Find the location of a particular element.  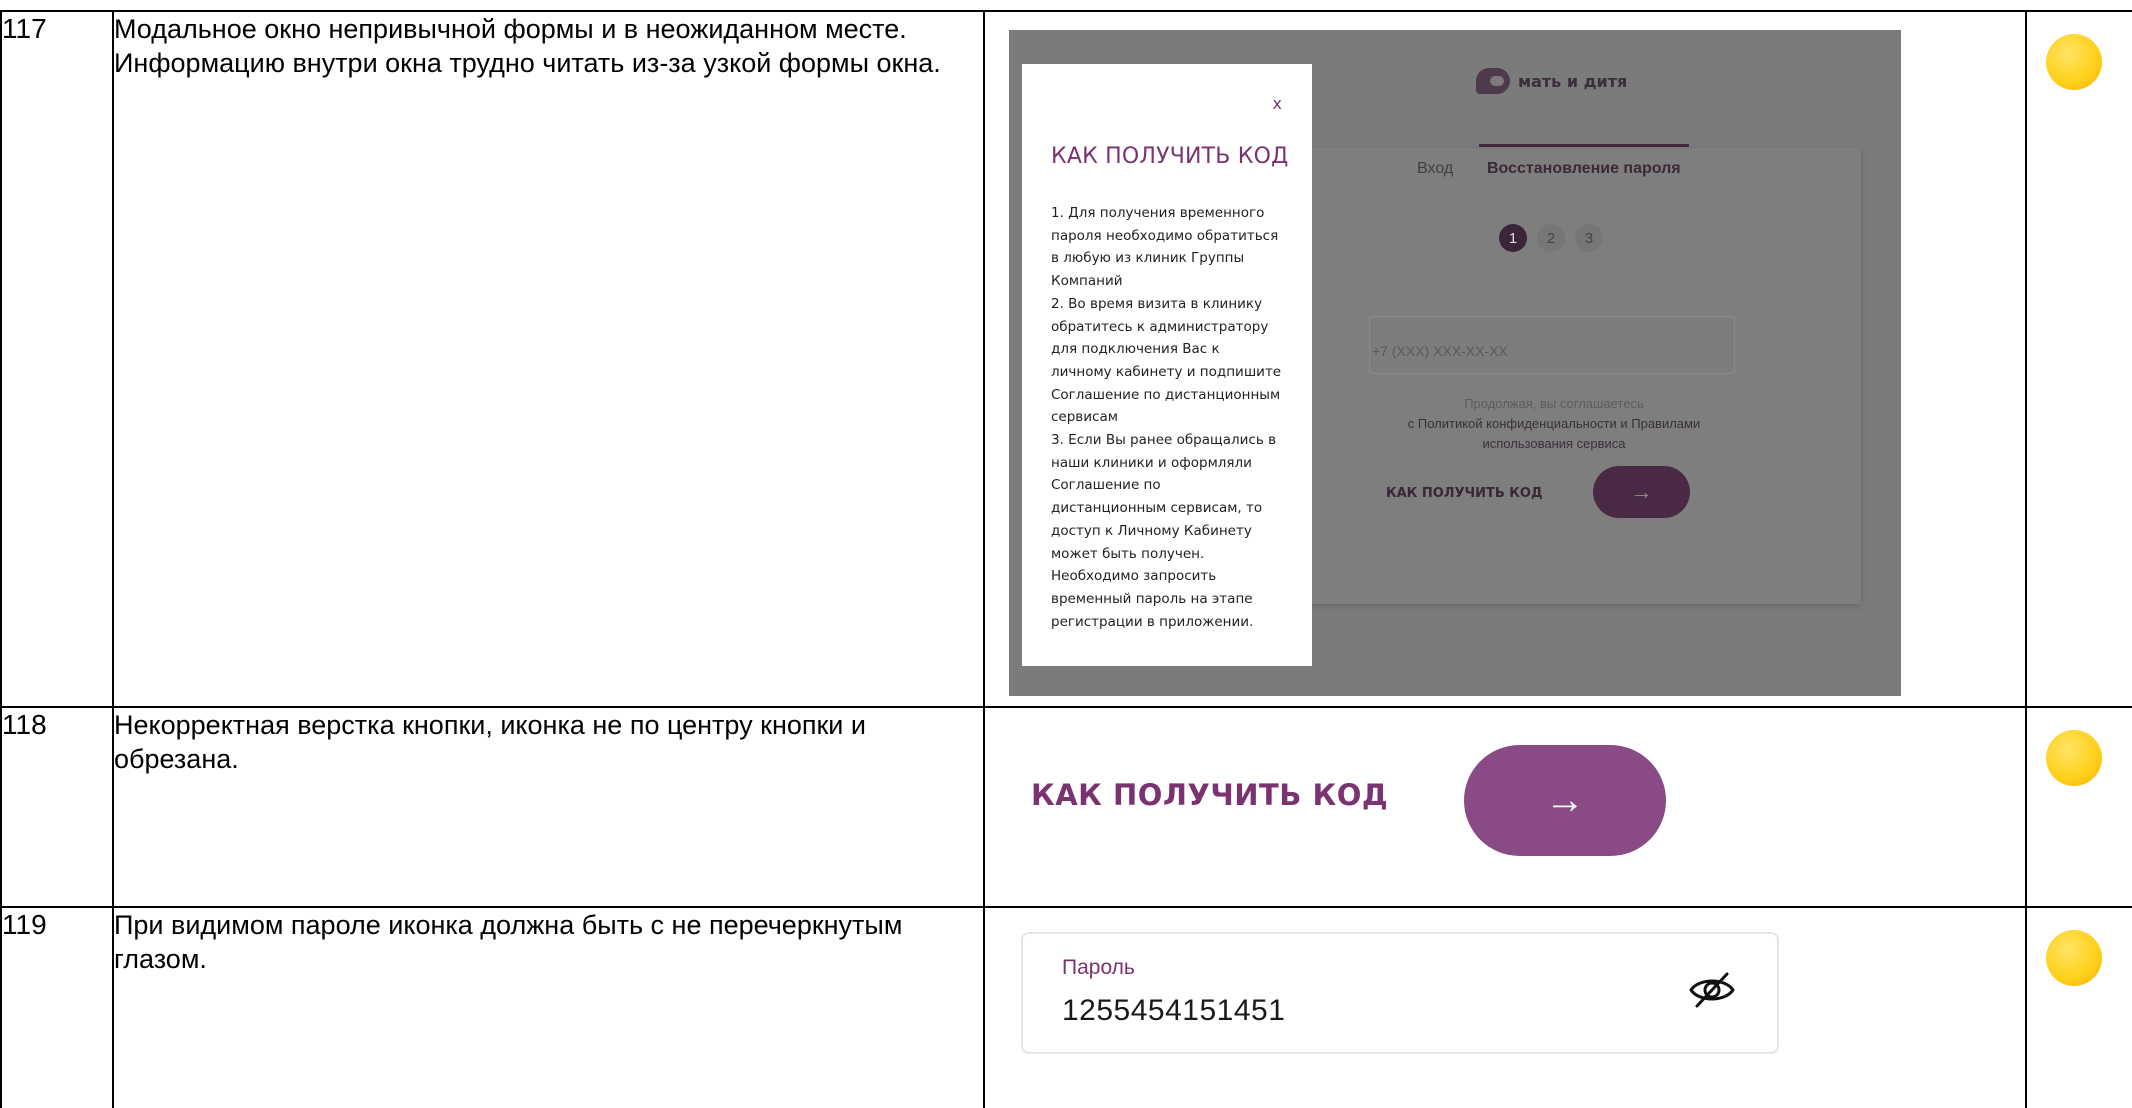

active-tab-indicator is located at coordinates (1584, 145).